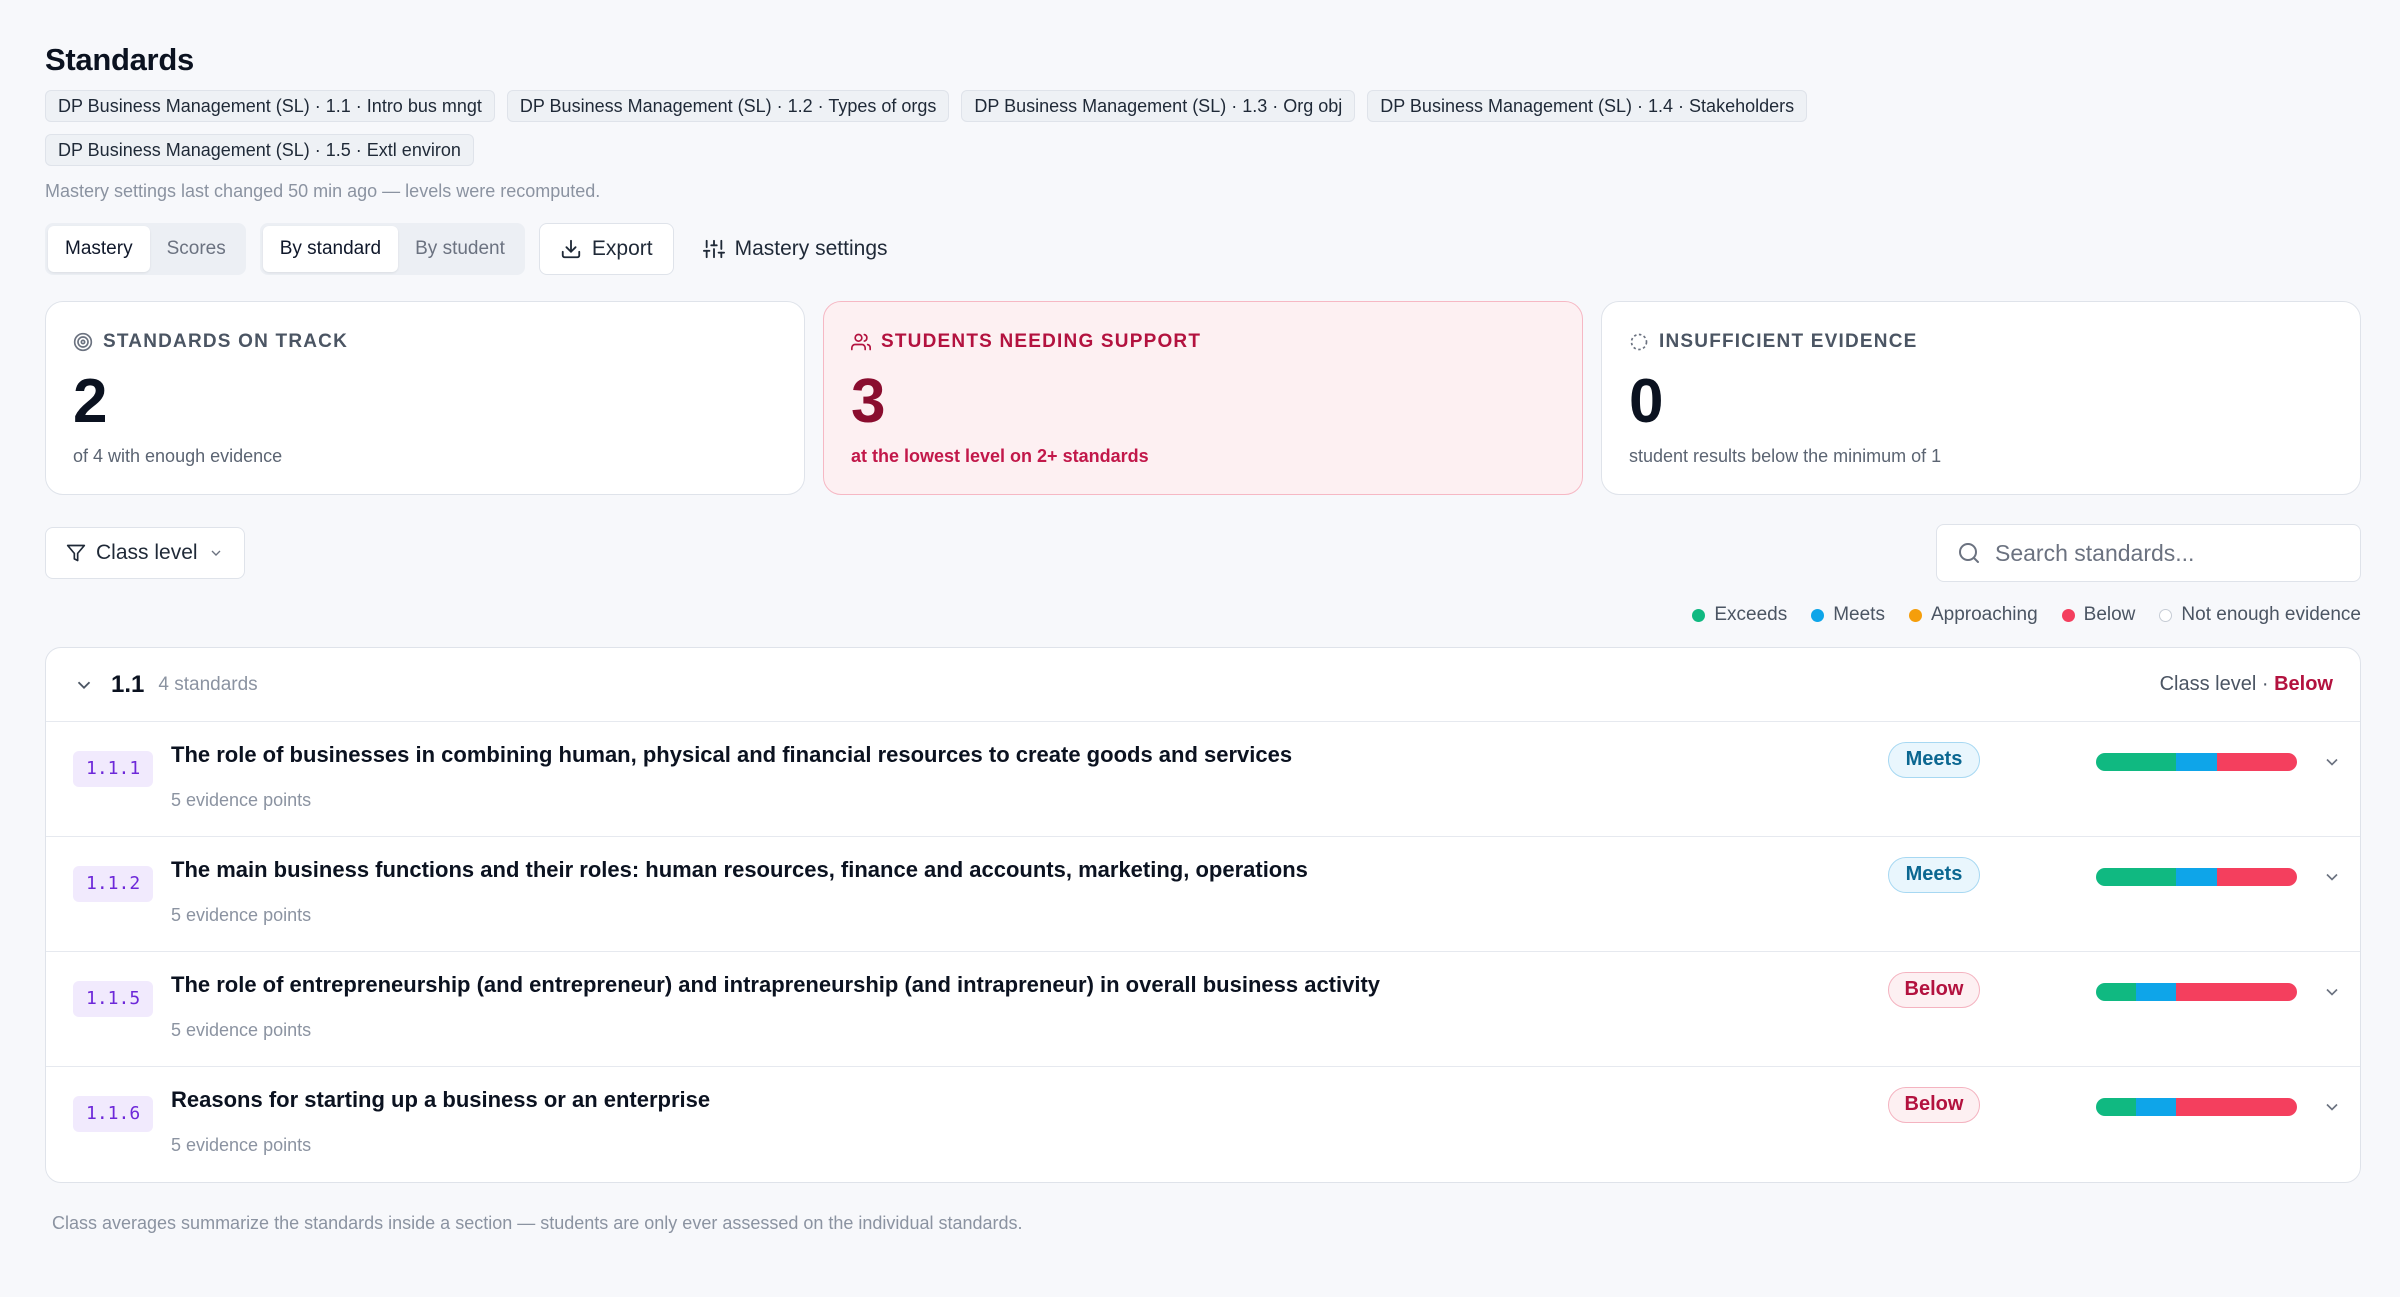 This screenshot has height=1297, width=2400. What do you see at coordinates (861, 342) in the screenshot?
I see `users-icon` at bounding box center [861, 342].